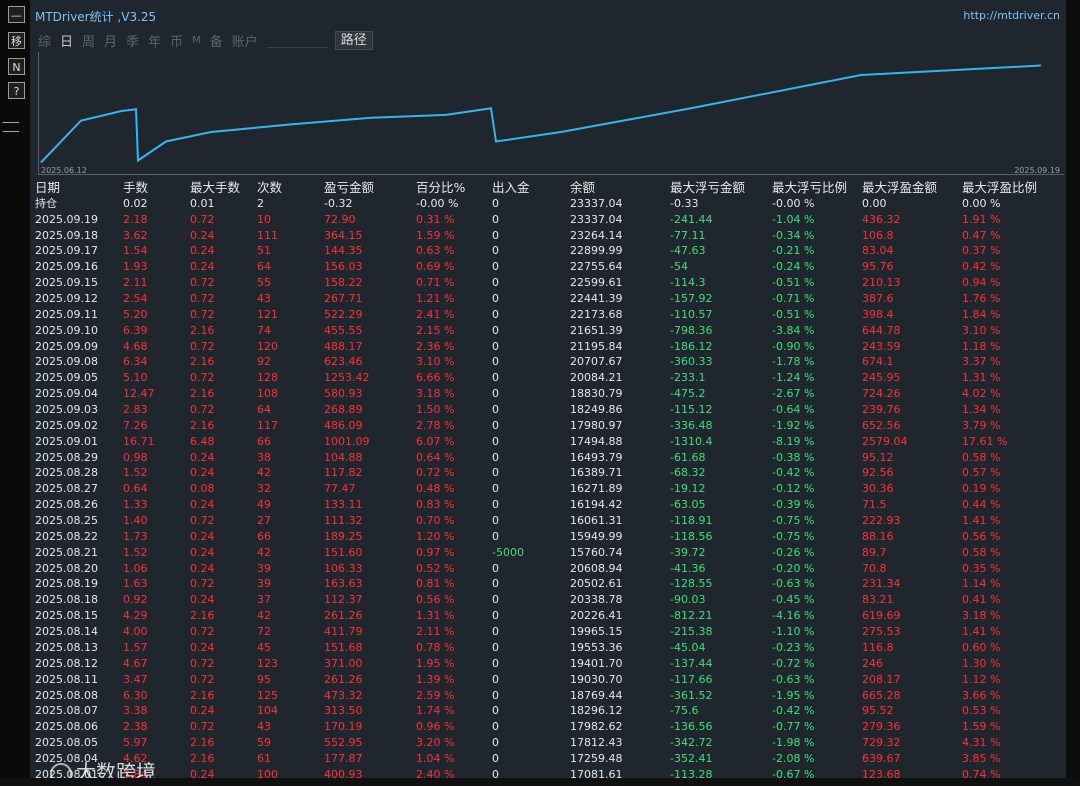 The width and height of the screenshot is (1080, 786). What do you see at coordinates (981, 758) in the screenshot?
I see `table-cell: 3.85 %` at bounding box center [981, 758].